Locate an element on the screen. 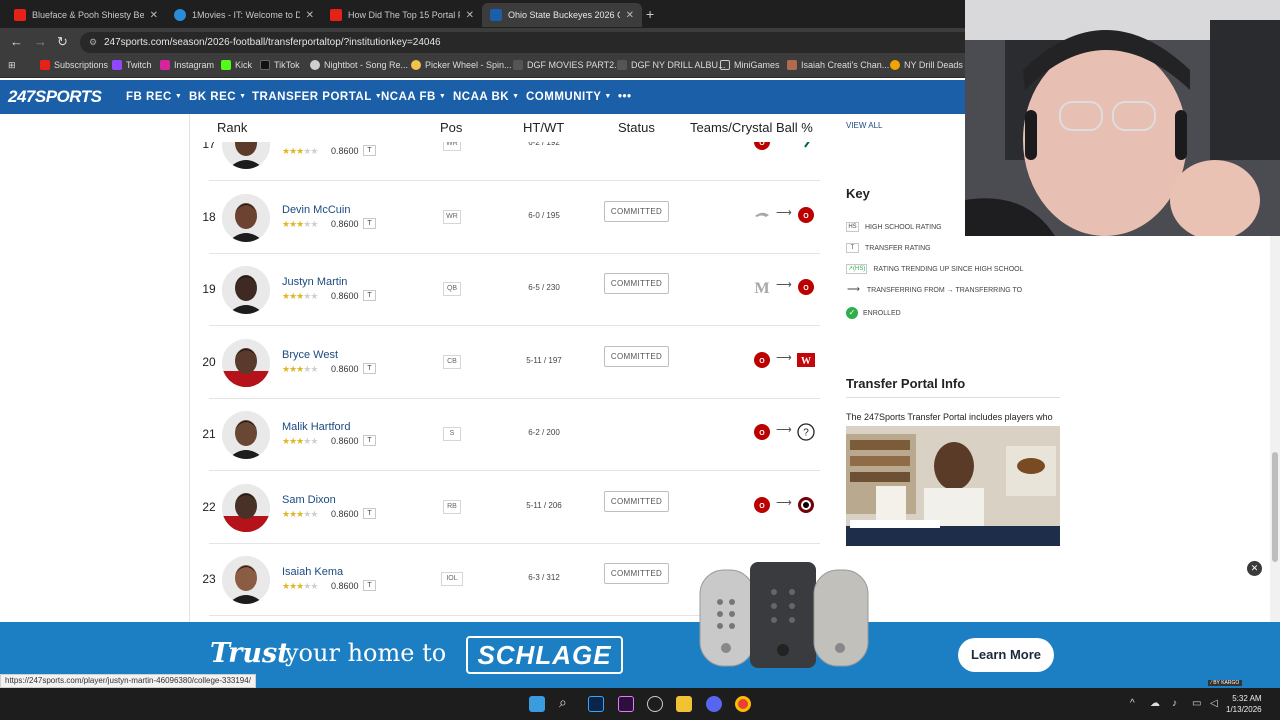 The image size is (1280, 720). player-name-link: Sam Dixon is located at coordinates (309, 500).